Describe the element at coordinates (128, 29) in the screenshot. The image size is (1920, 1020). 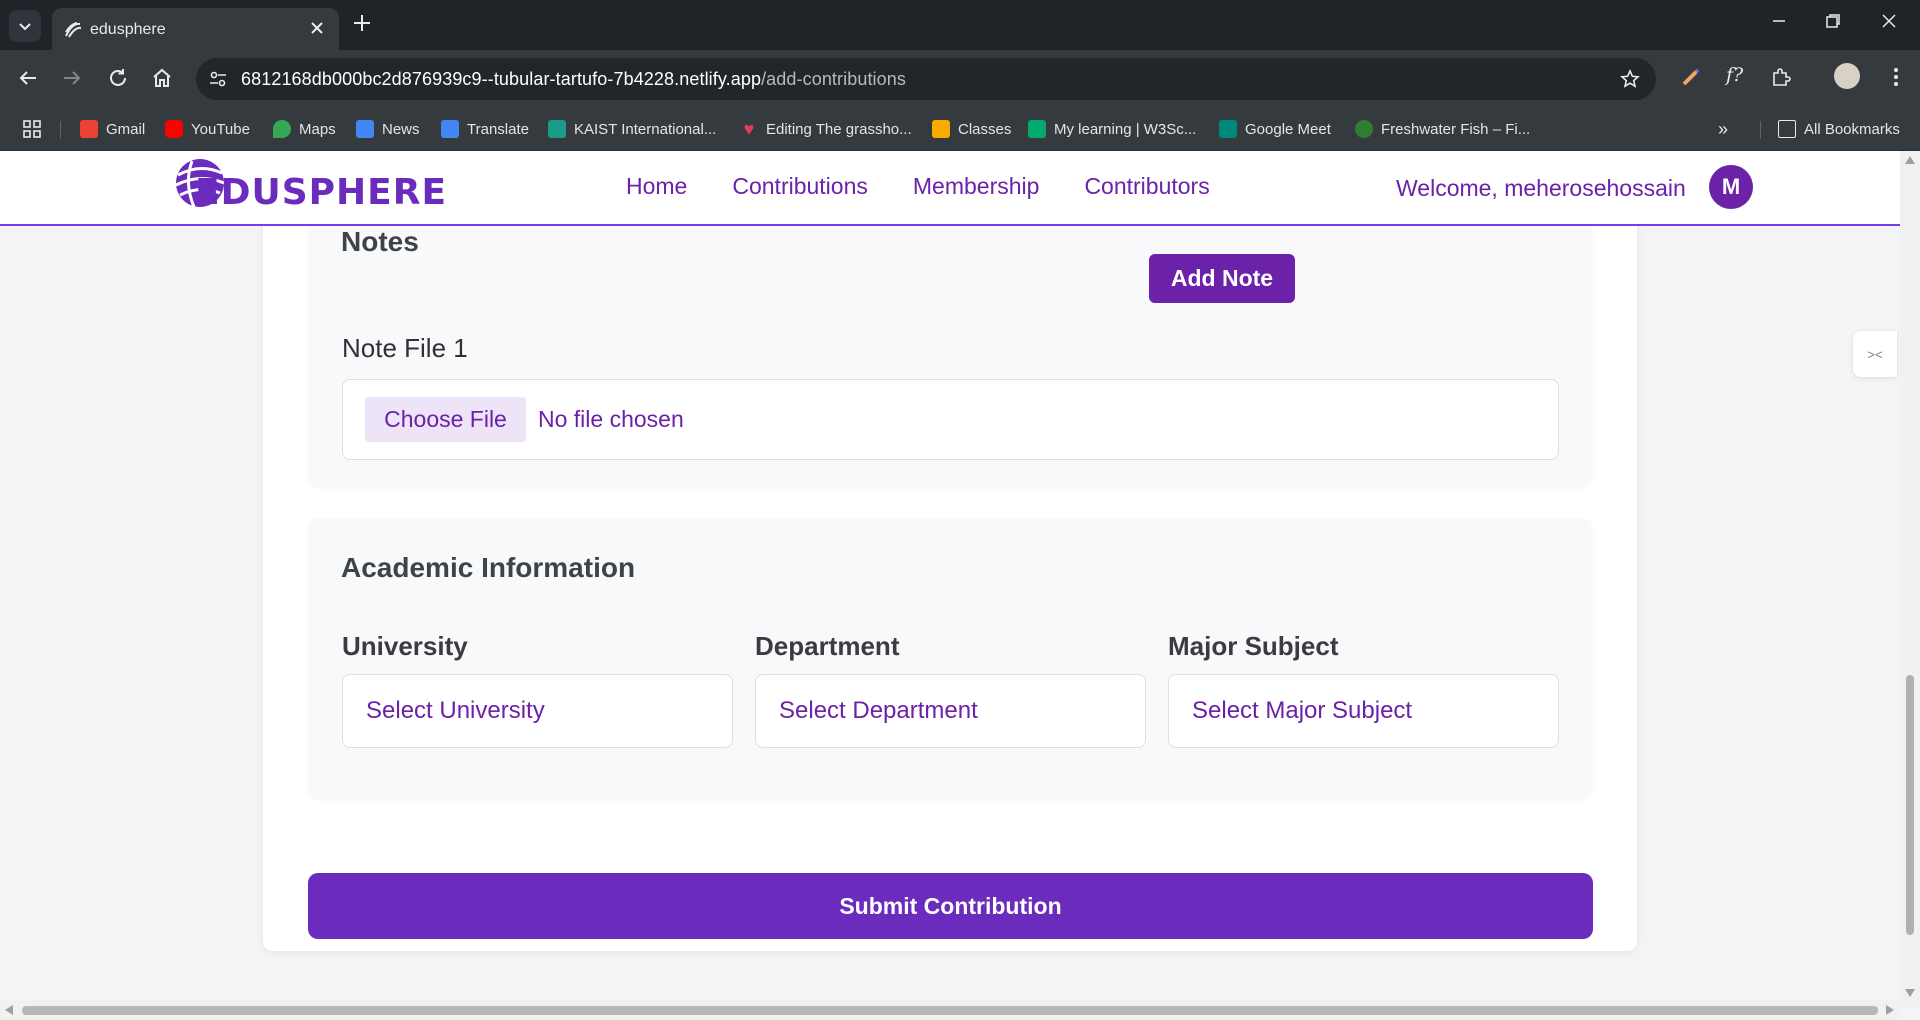
I see `tab-title: edusphere` at that location.